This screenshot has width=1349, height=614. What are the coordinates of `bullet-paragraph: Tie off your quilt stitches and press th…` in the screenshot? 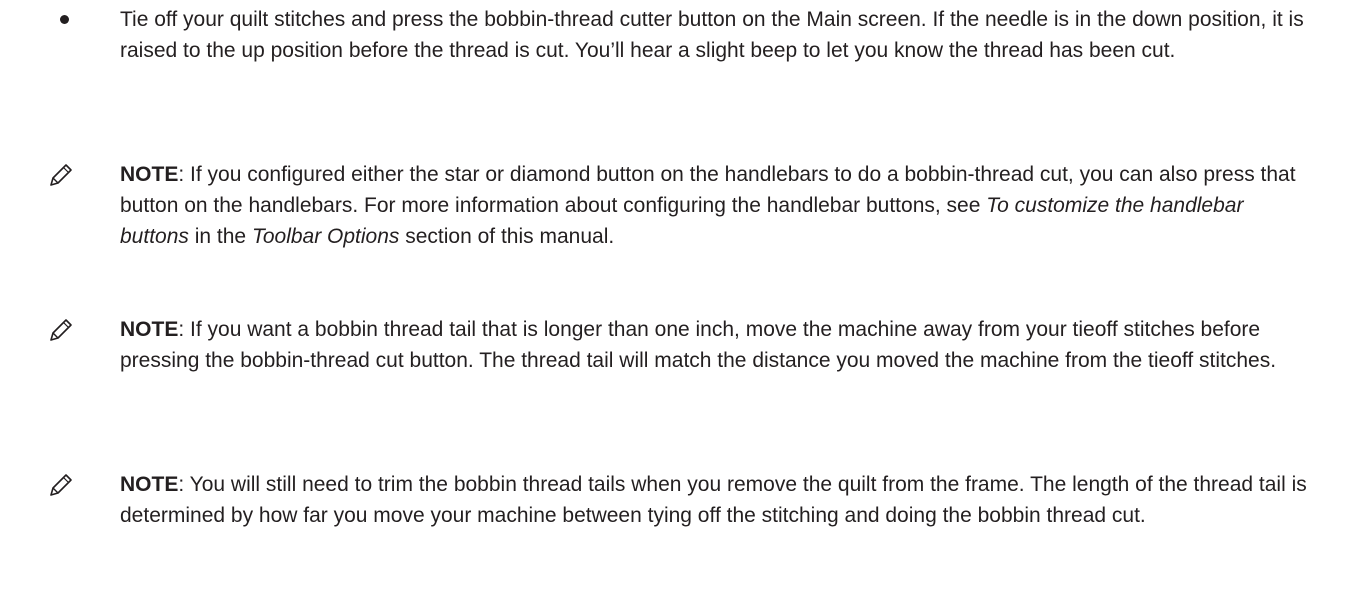 It's located at (683, 35).